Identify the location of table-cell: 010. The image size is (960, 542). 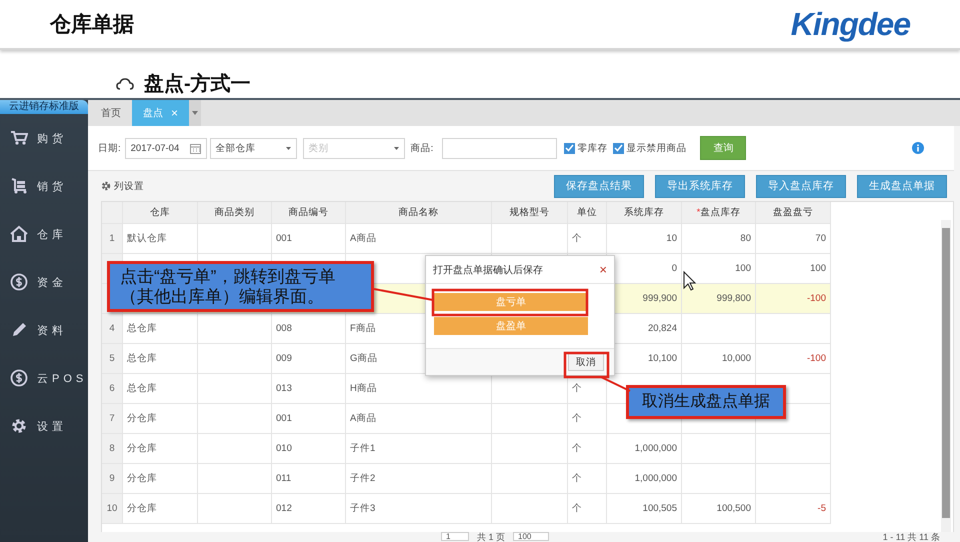
(309, 449).